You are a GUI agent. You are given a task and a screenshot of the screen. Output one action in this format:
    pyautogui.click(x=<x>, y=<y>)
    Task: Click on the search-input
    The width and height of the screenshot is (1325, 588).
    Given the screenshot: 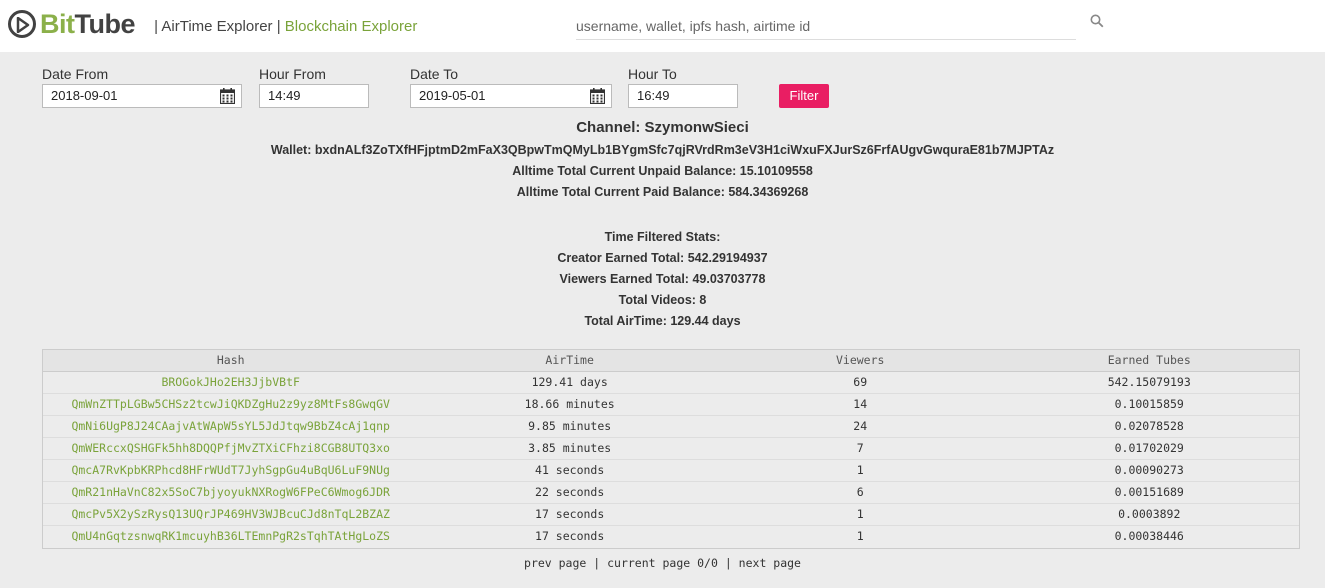 What is the action you would take?
    pyautogui.click(x=826, y=26)
    